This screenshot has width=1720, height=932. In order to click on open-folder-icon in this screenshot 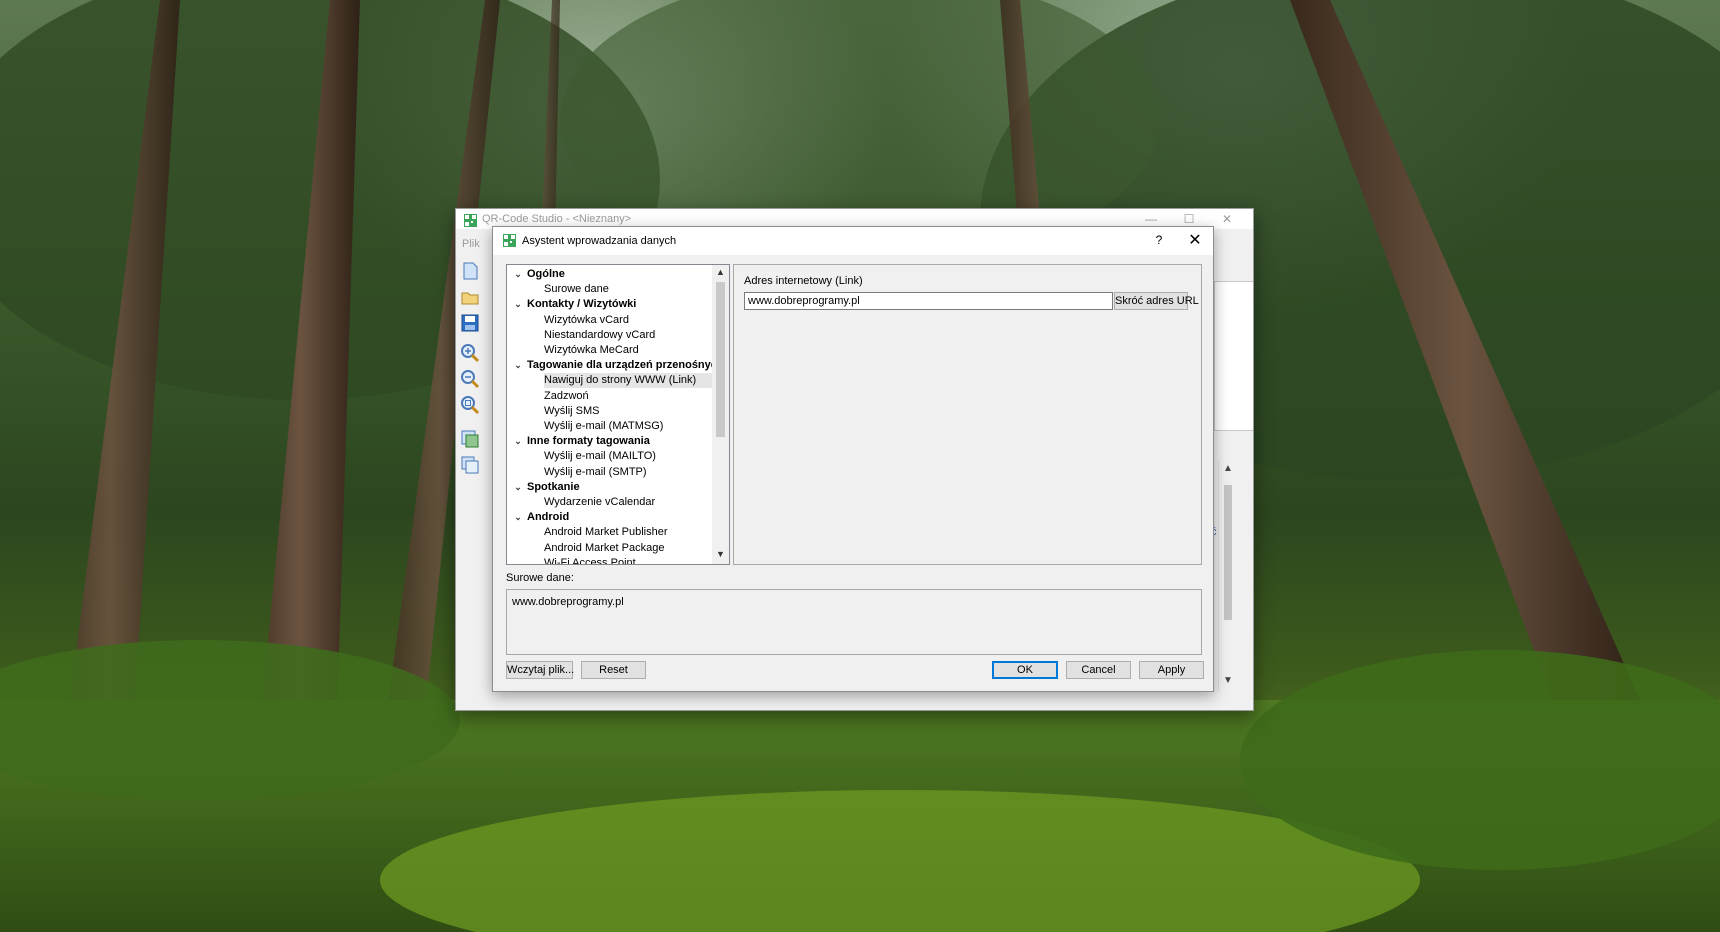, I will do `click(470, 297)`.